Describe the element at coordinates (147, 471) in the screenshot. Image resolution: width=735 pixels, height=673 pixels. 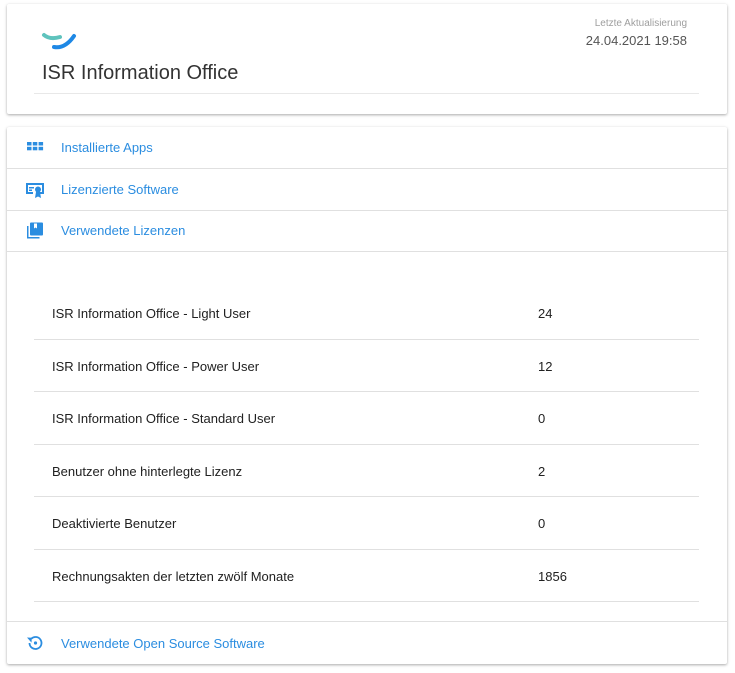
I see `license-name: Benutzer ohne hinterlegte Lizenz` at that location.